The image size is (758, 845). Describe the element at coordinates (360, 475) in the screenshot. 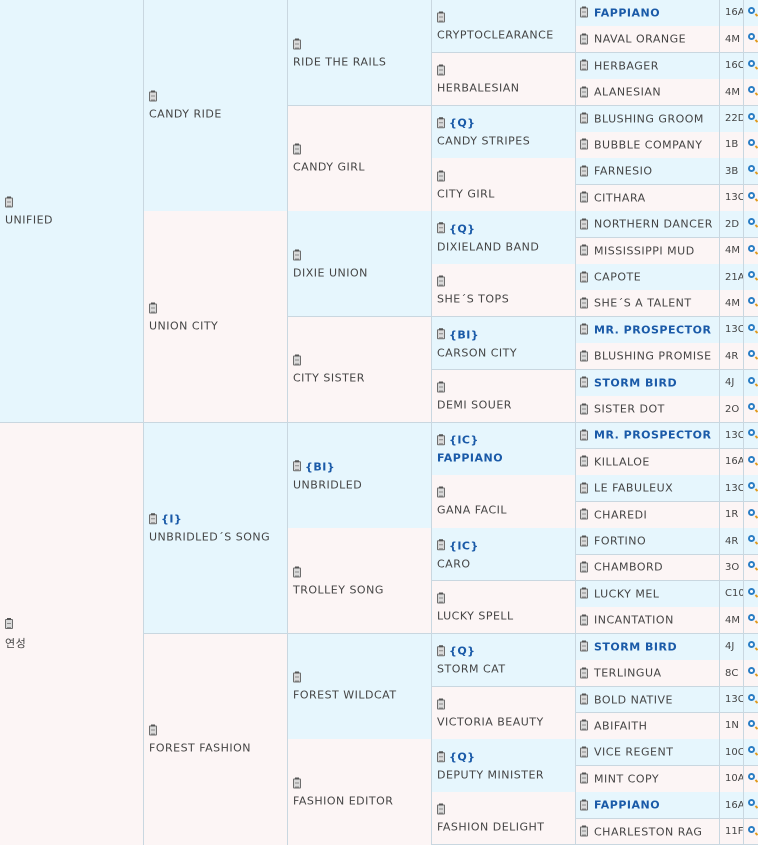

I see `horse-gen3-4: {BI} UNBRIDLED` at that location.